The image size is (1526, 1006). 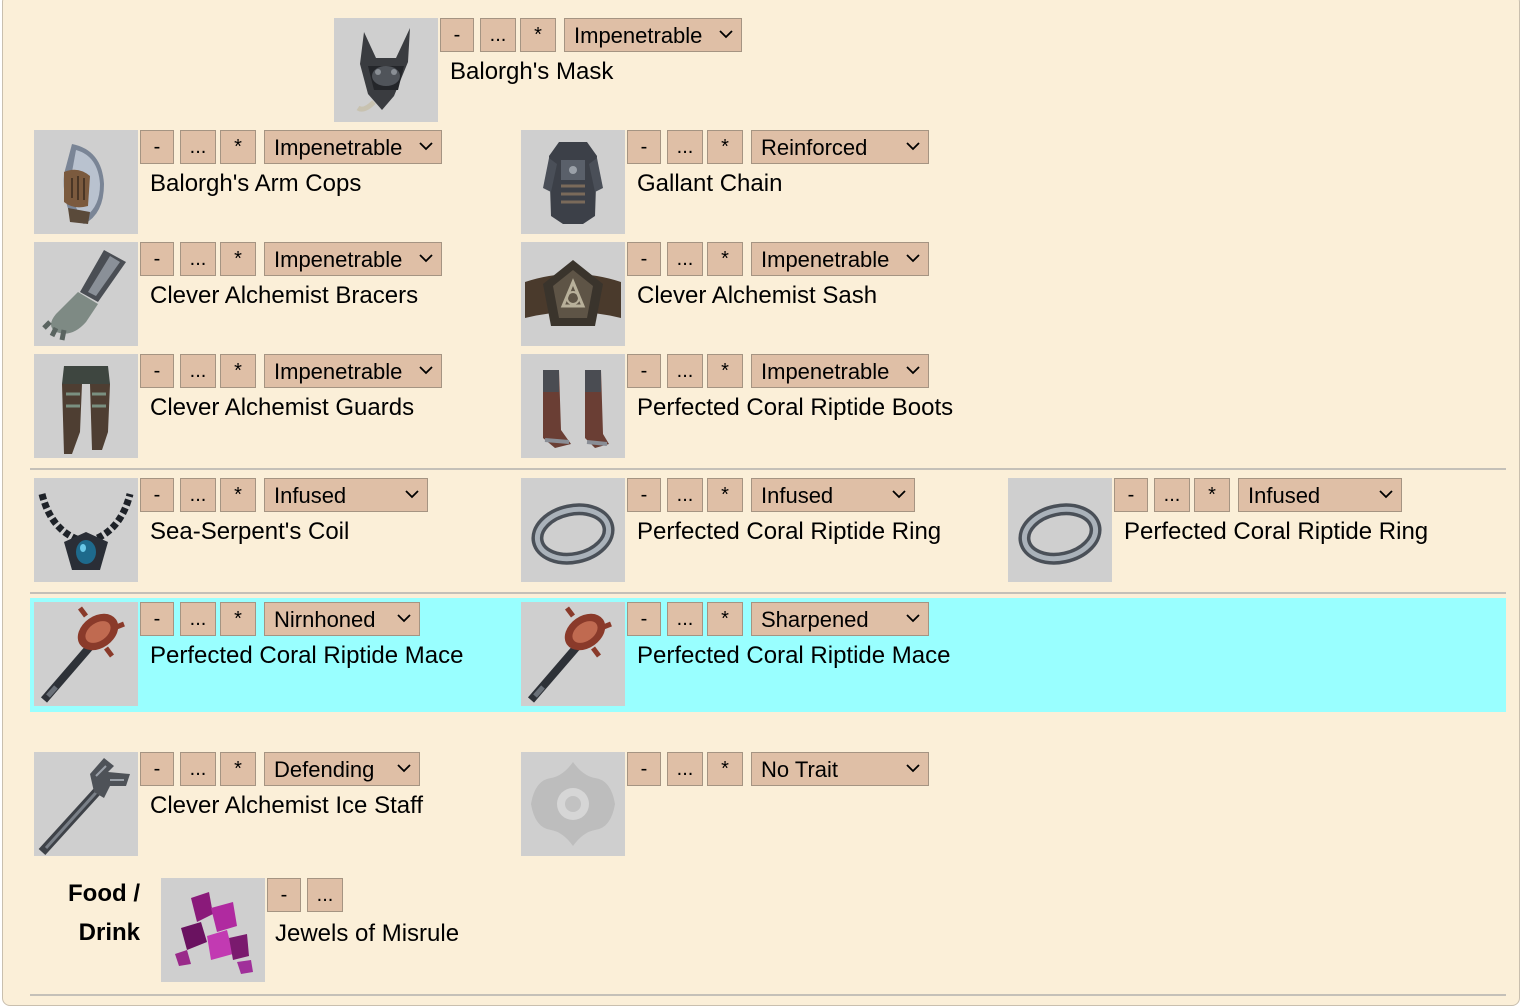 I want to click on trait-select: Defending, so click(x=342, y=769).